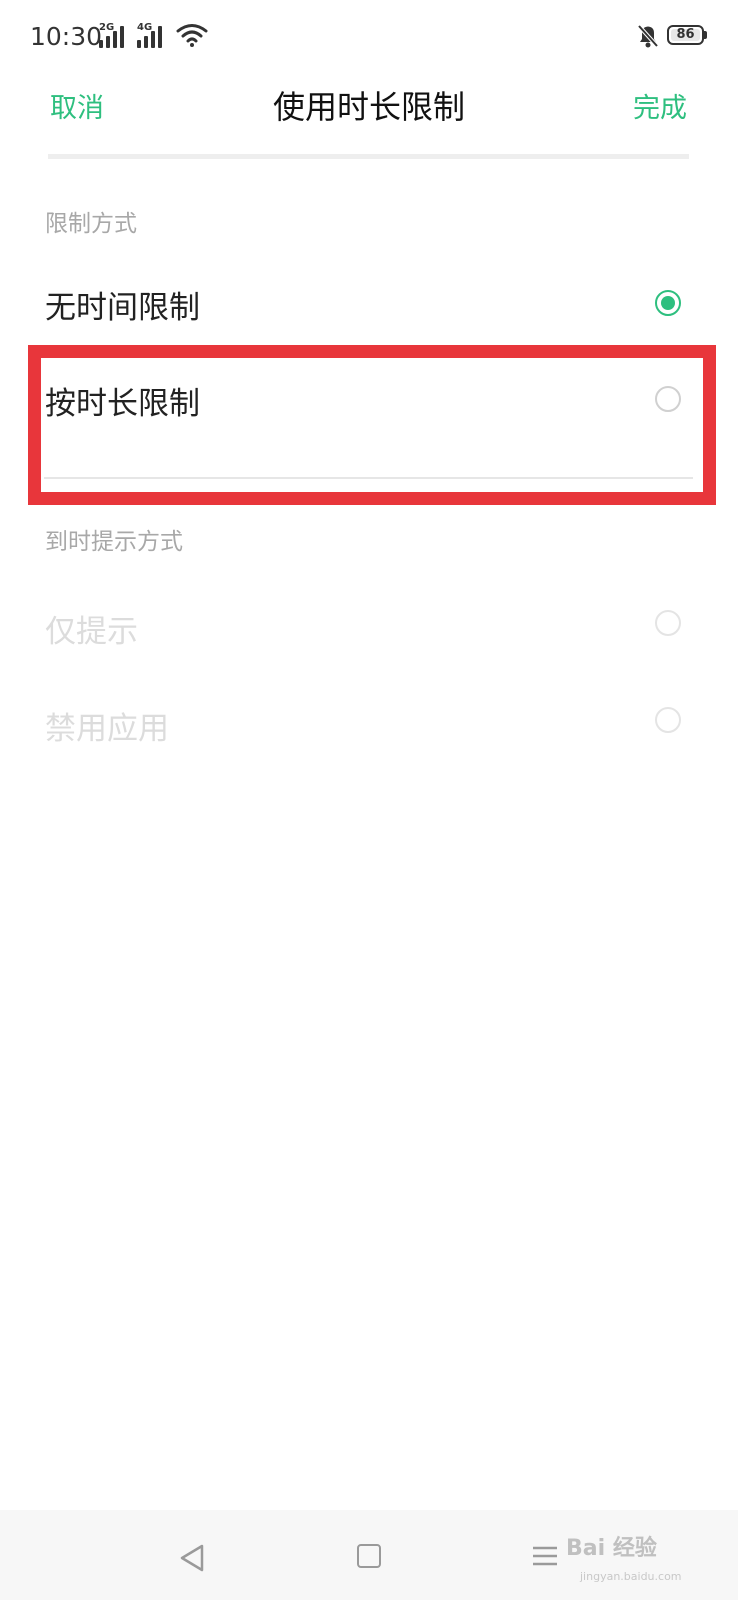 The height and width of the screenshot is (1600, 738). I want to click on cancel-button: 取消, so click(77, 105).